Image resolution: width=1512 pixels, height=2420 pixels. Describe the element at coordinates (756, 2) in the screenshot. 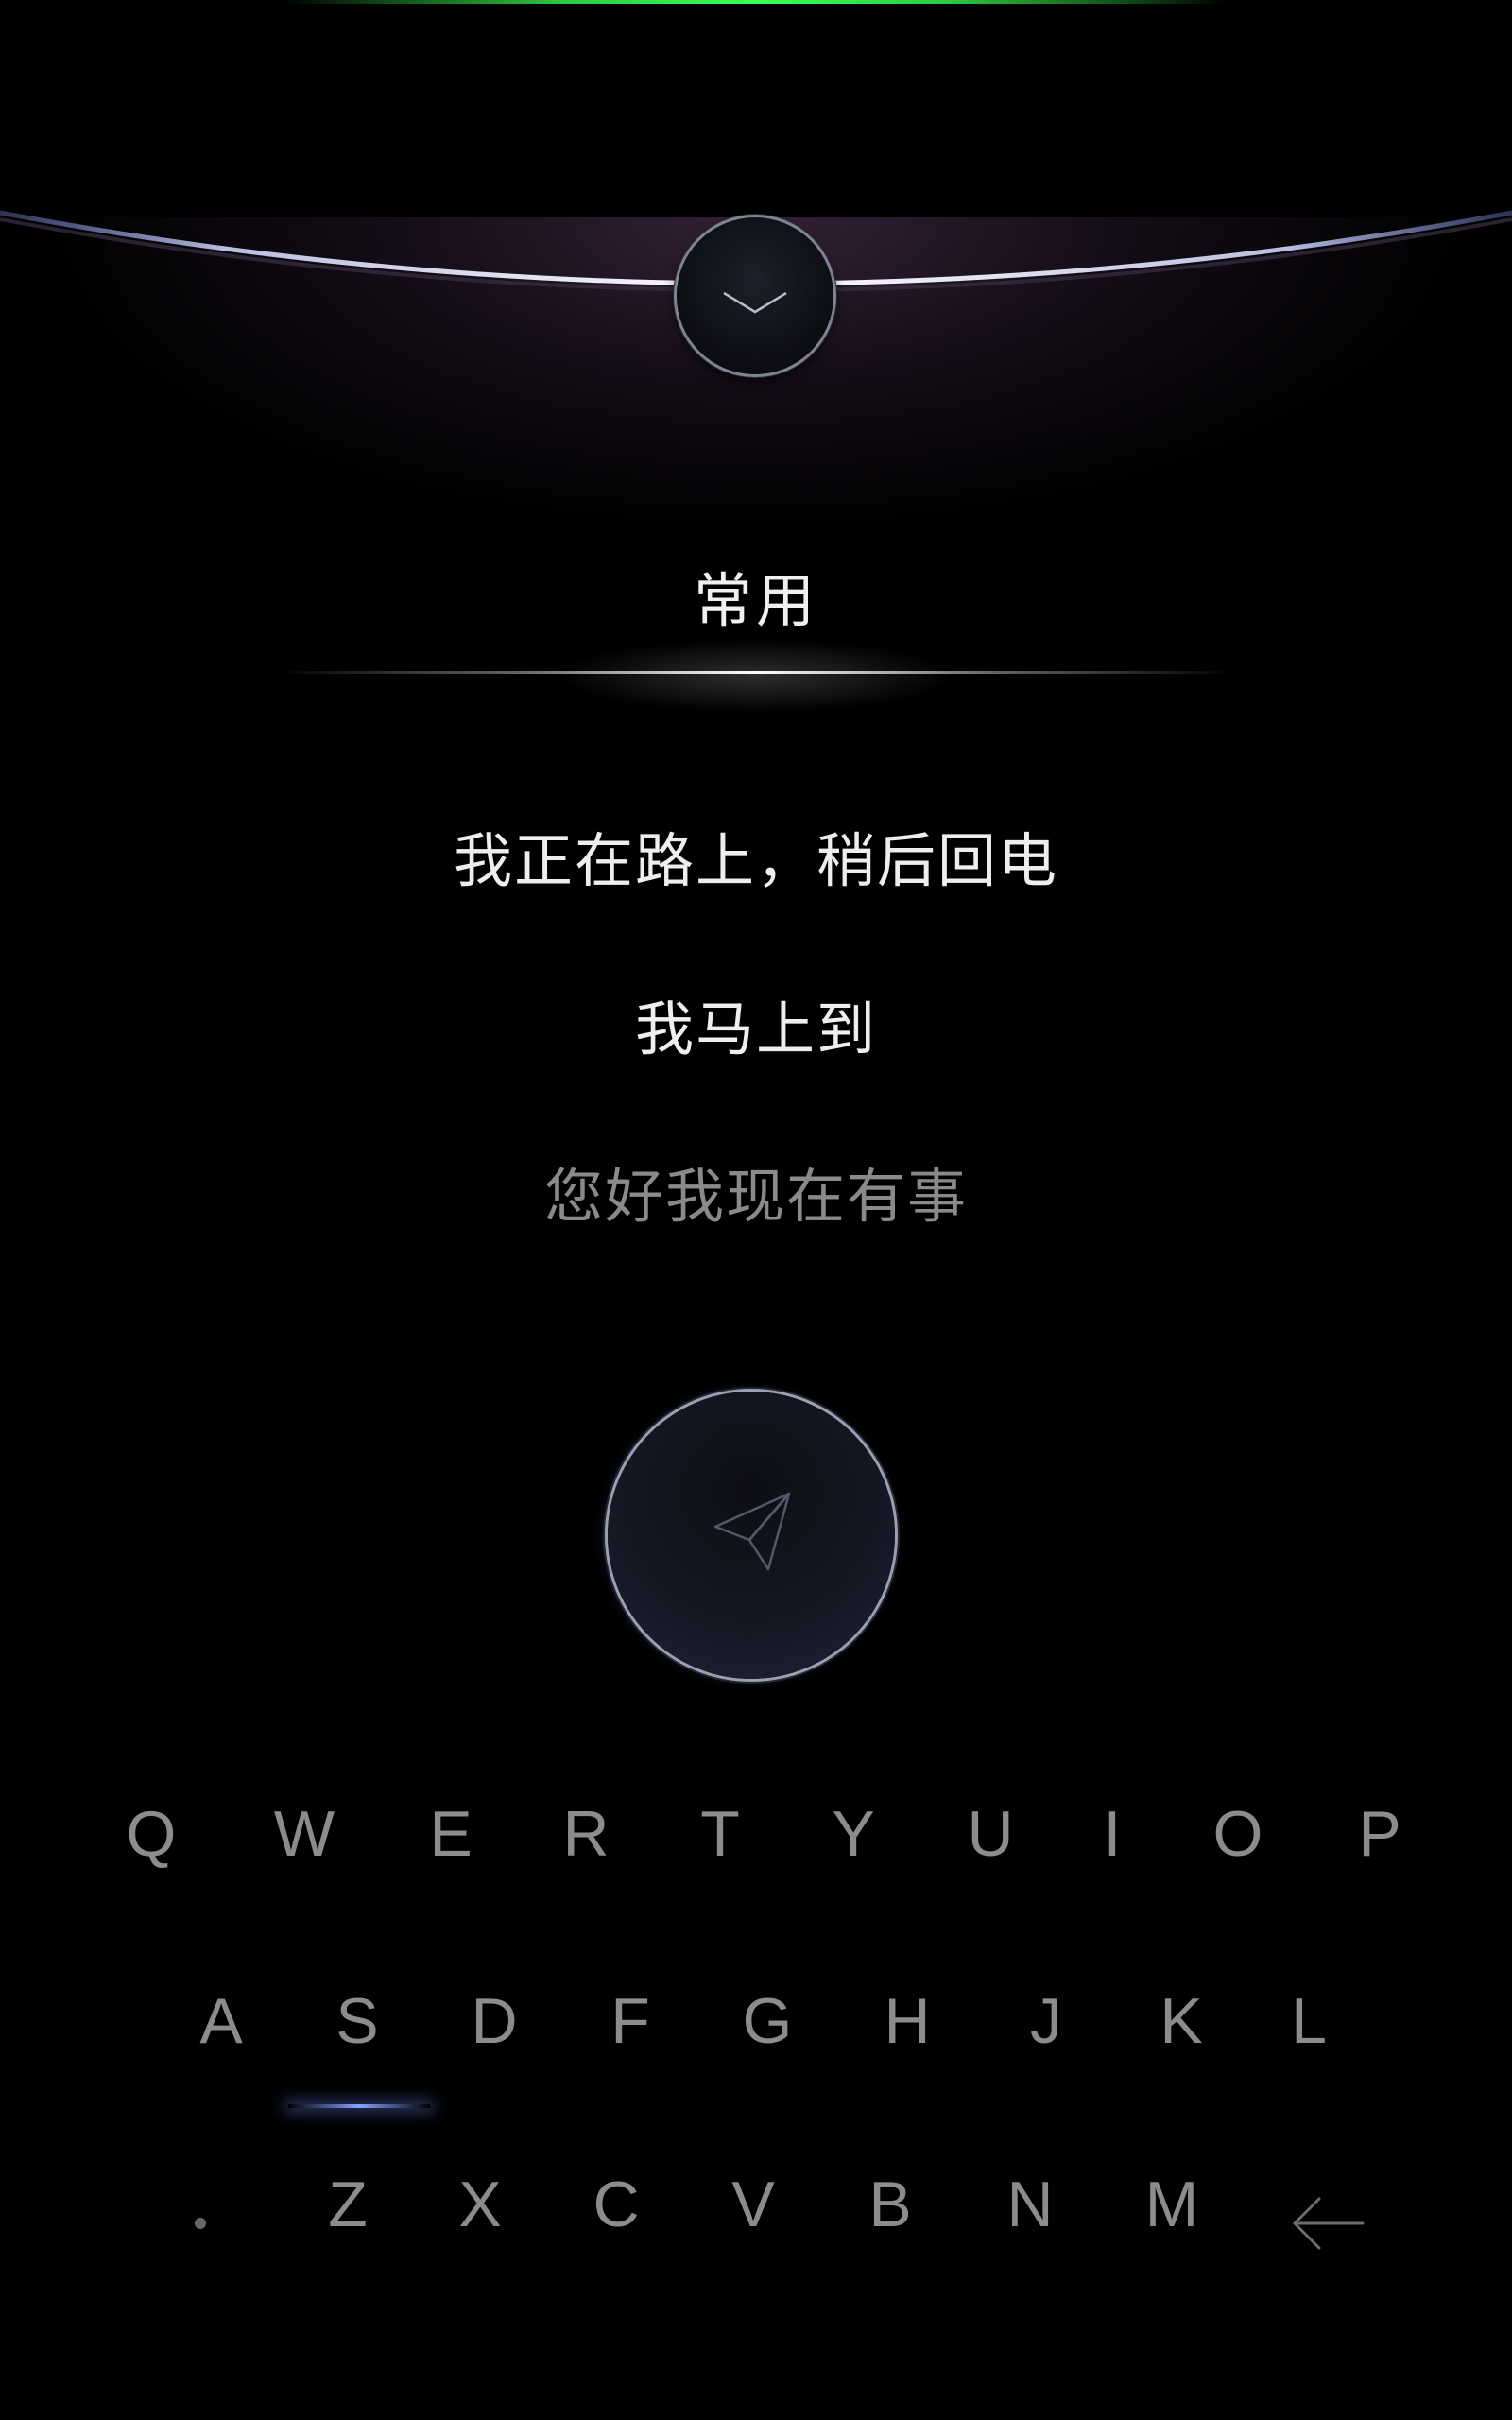

I see `top-accent-line` at that location.